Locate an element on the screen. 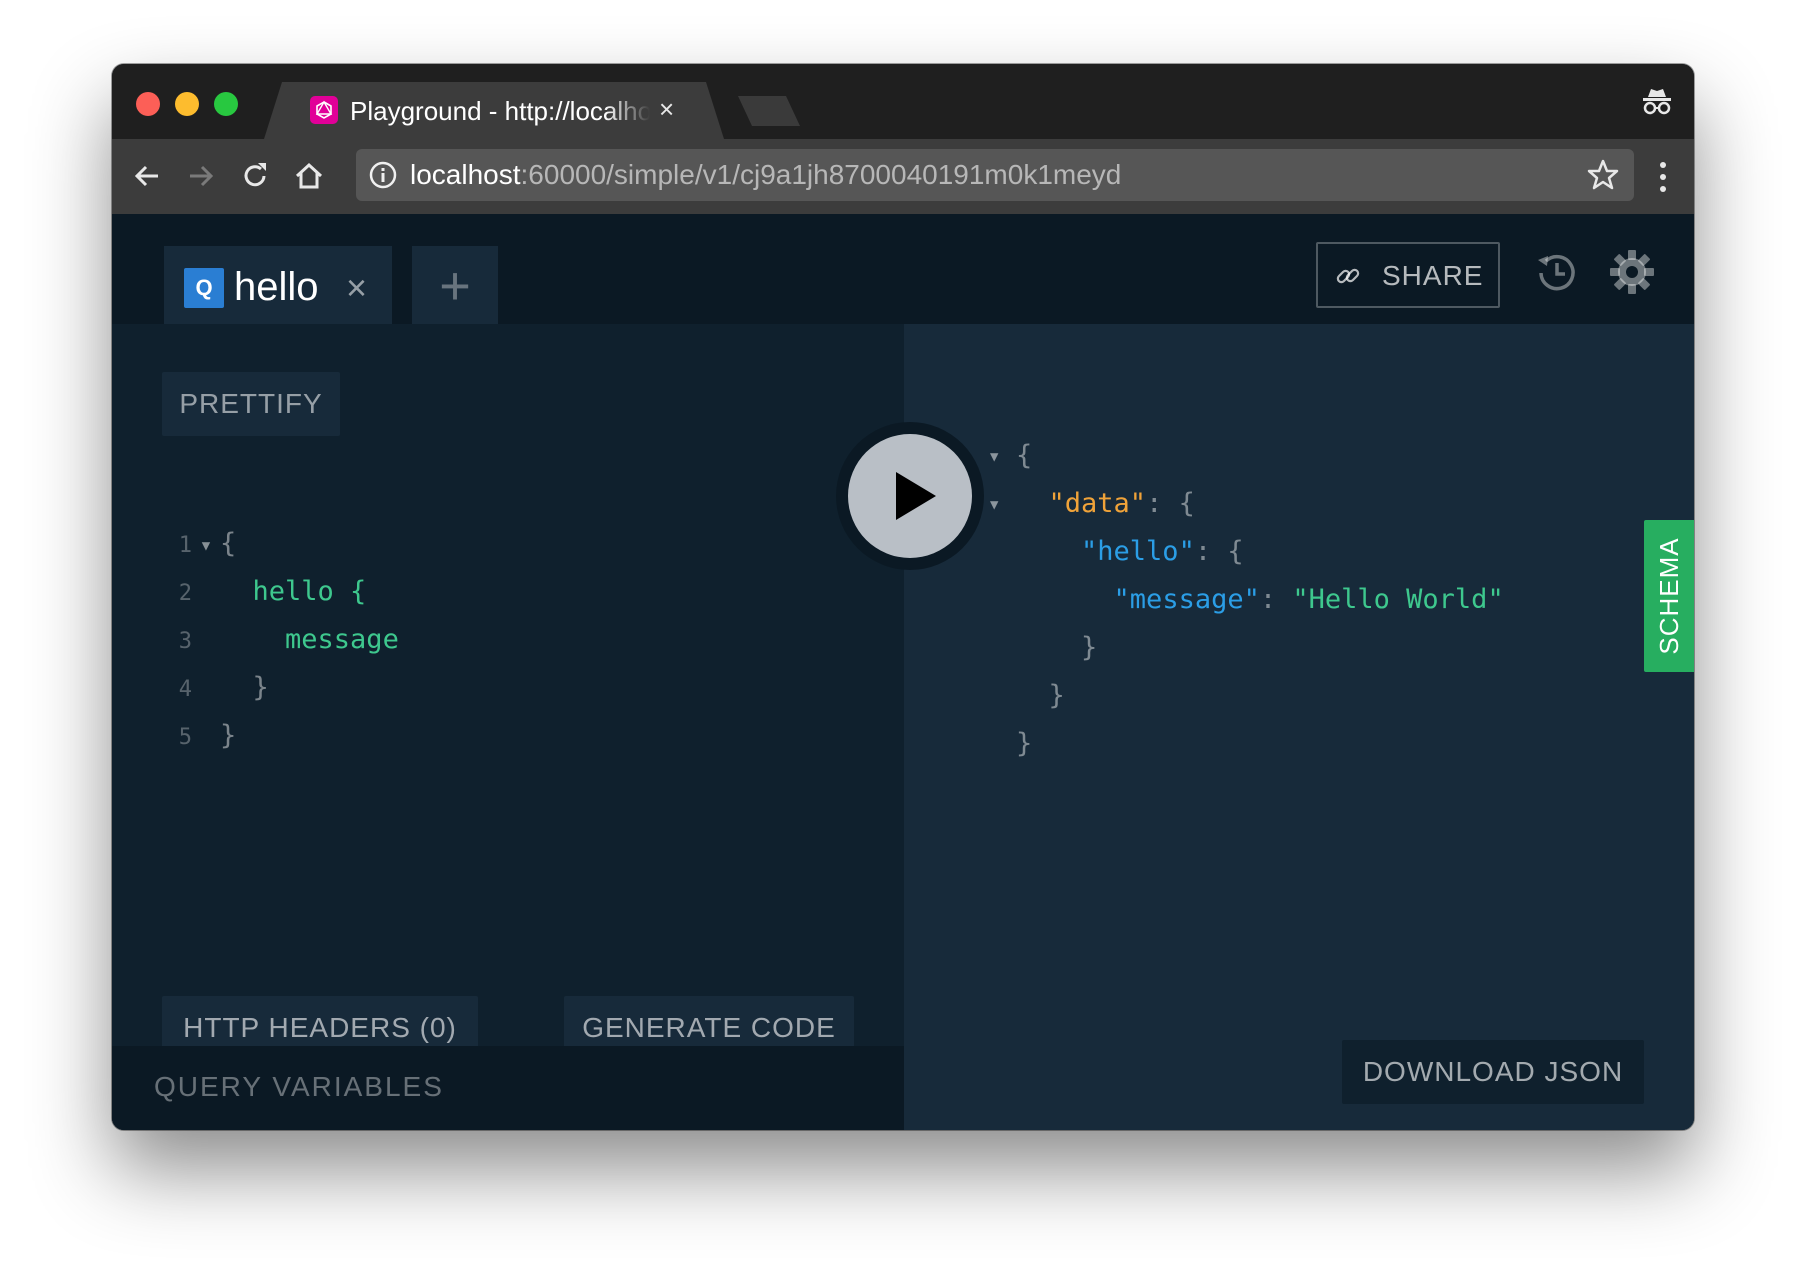 The image size is (1802, 1288). schema-tab: SCHEMA is located at coordinates (1669, 596).